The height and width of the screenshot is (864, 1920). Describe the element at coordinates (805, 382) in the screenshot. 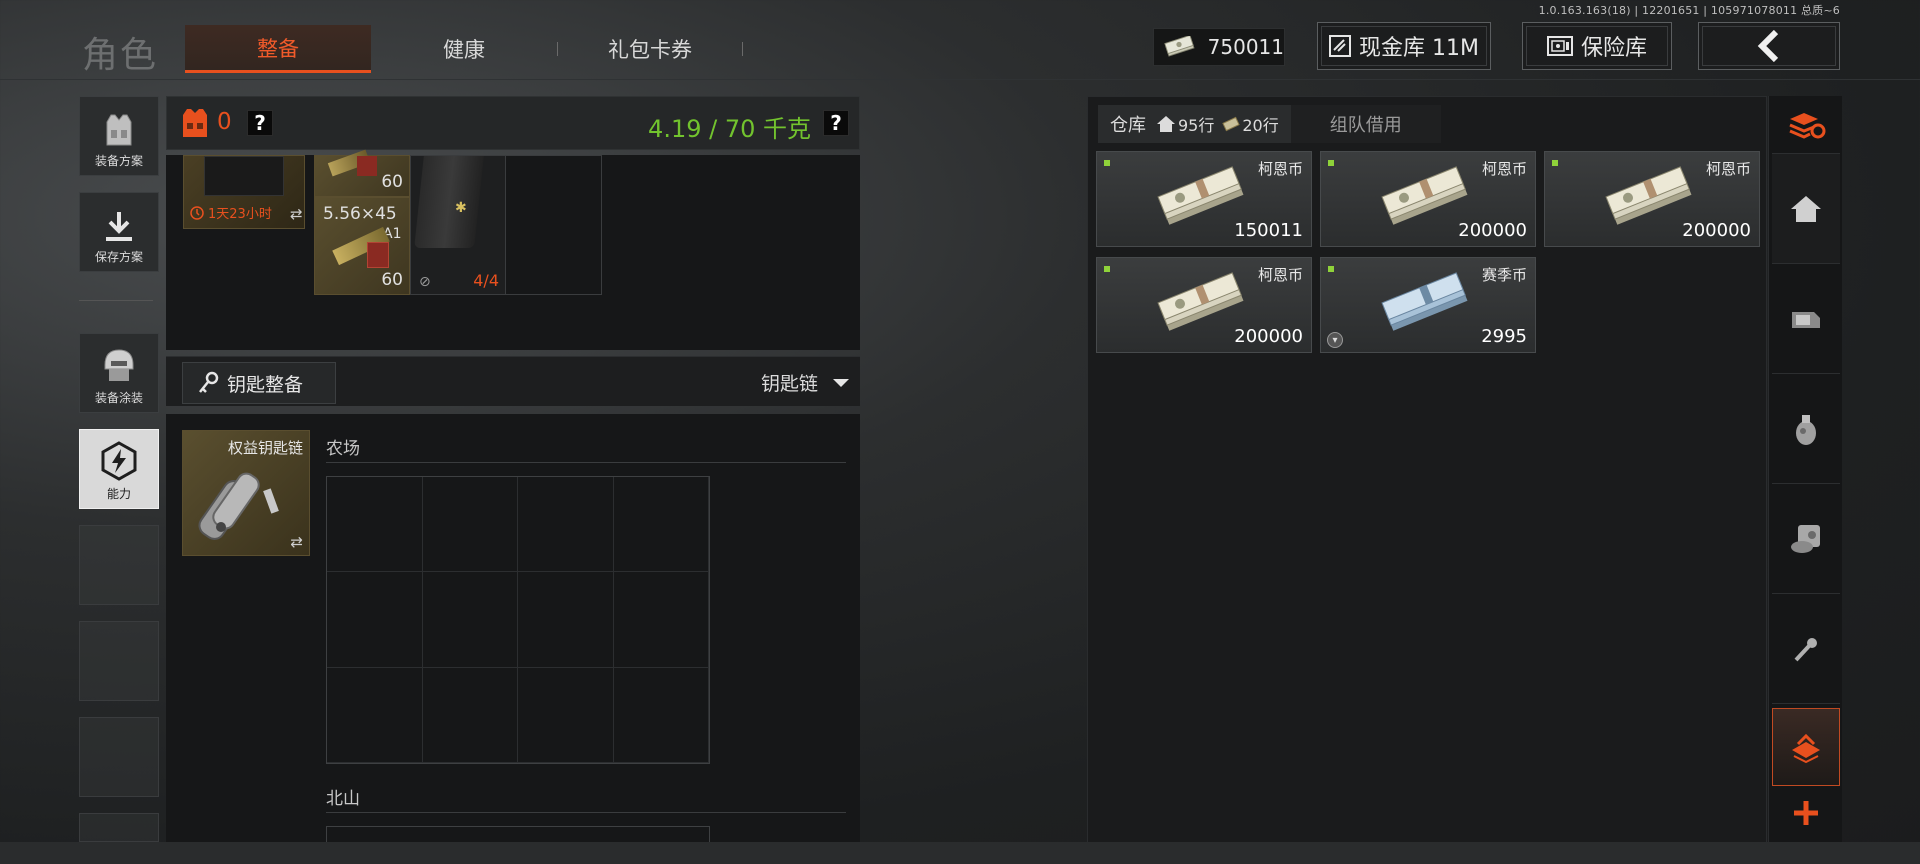

I see `keychain-dropdown: 钥匙链` at that location.